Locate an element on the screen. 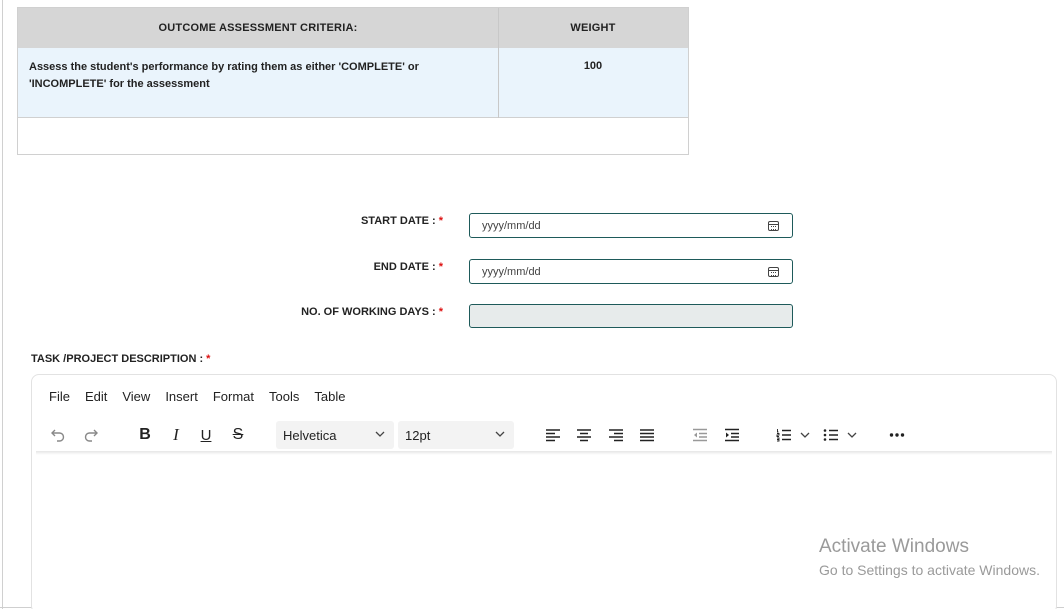 This screenshot has height=609, width=1064. end-date-label: END DATE : * is located at coordinates (371, 267).